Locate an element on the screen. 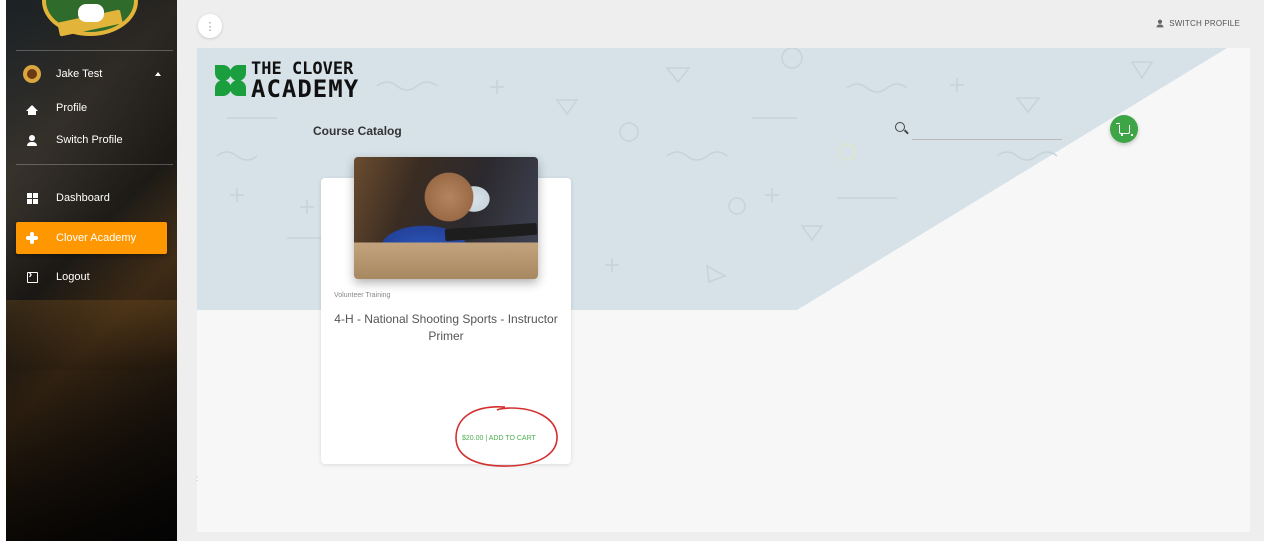 The height and width of the screenshot is (541, 1264). resize-handle: : is located at coordinates (197, 478).